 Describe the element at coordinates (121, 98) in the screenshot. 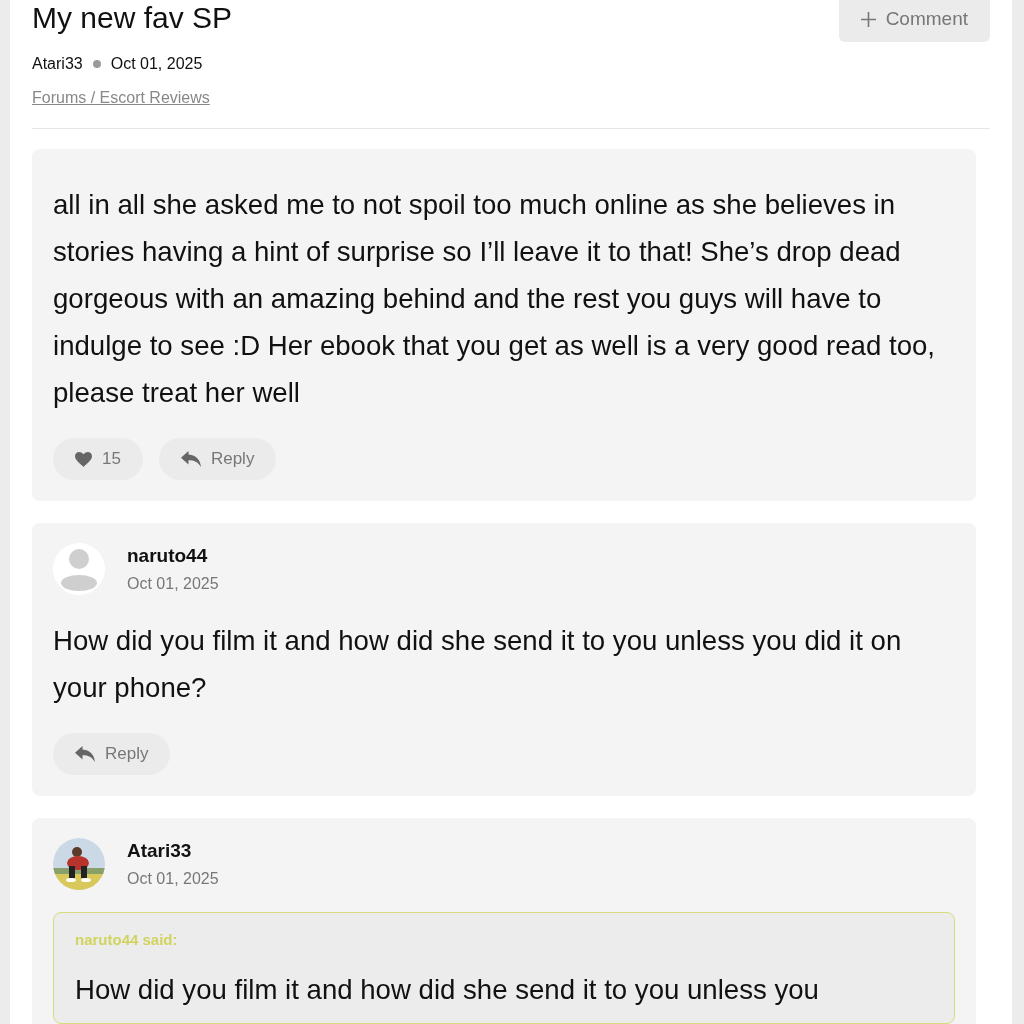

I see `breadcrumb-link: Forums / Escort Reviews` at that location.